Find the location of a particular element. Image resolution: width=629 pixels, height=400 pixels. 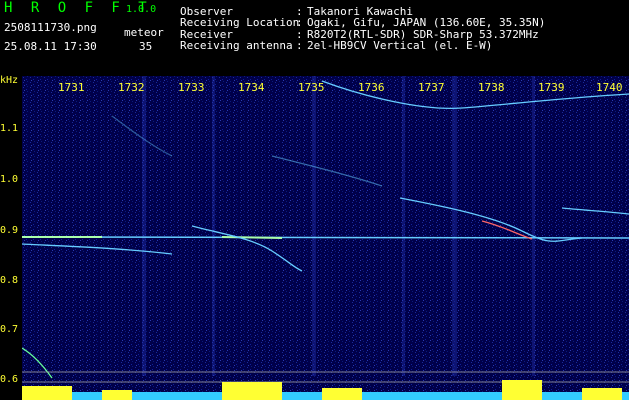

x-tick-label: 1731 is located at coordinates (71, 87).